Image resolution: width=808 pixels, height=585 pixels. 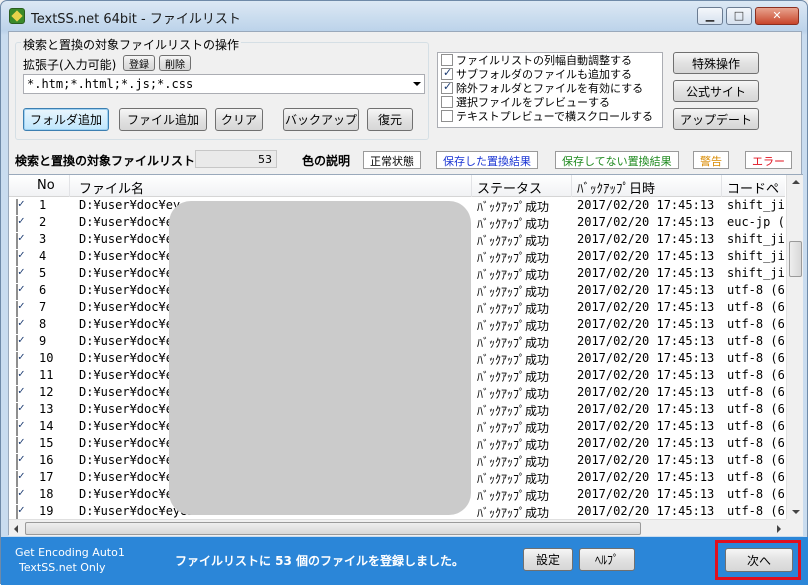 I want to click on header-backup-time: ﾊﾞｯｸｱｯﾌﾟ日時, so click(x=616, y=187).